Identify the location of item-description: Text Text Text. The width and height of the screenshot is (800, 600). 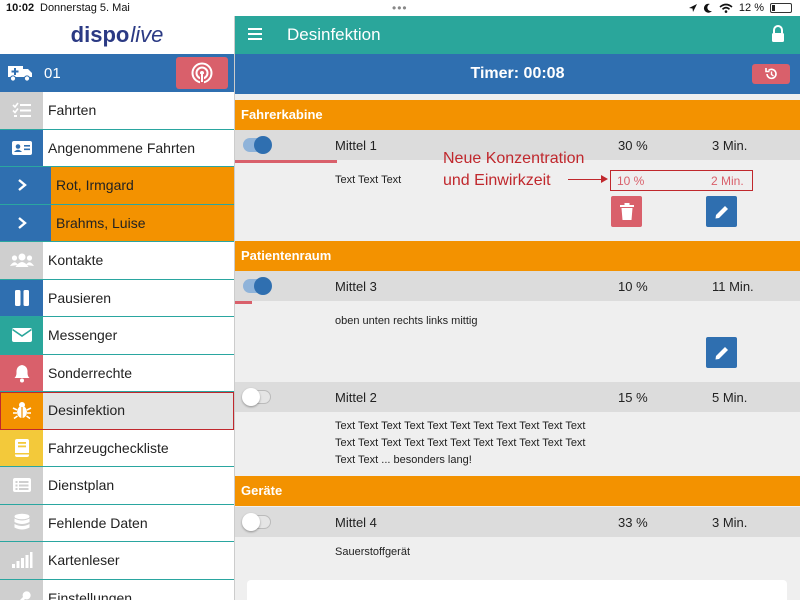
(368, 180).